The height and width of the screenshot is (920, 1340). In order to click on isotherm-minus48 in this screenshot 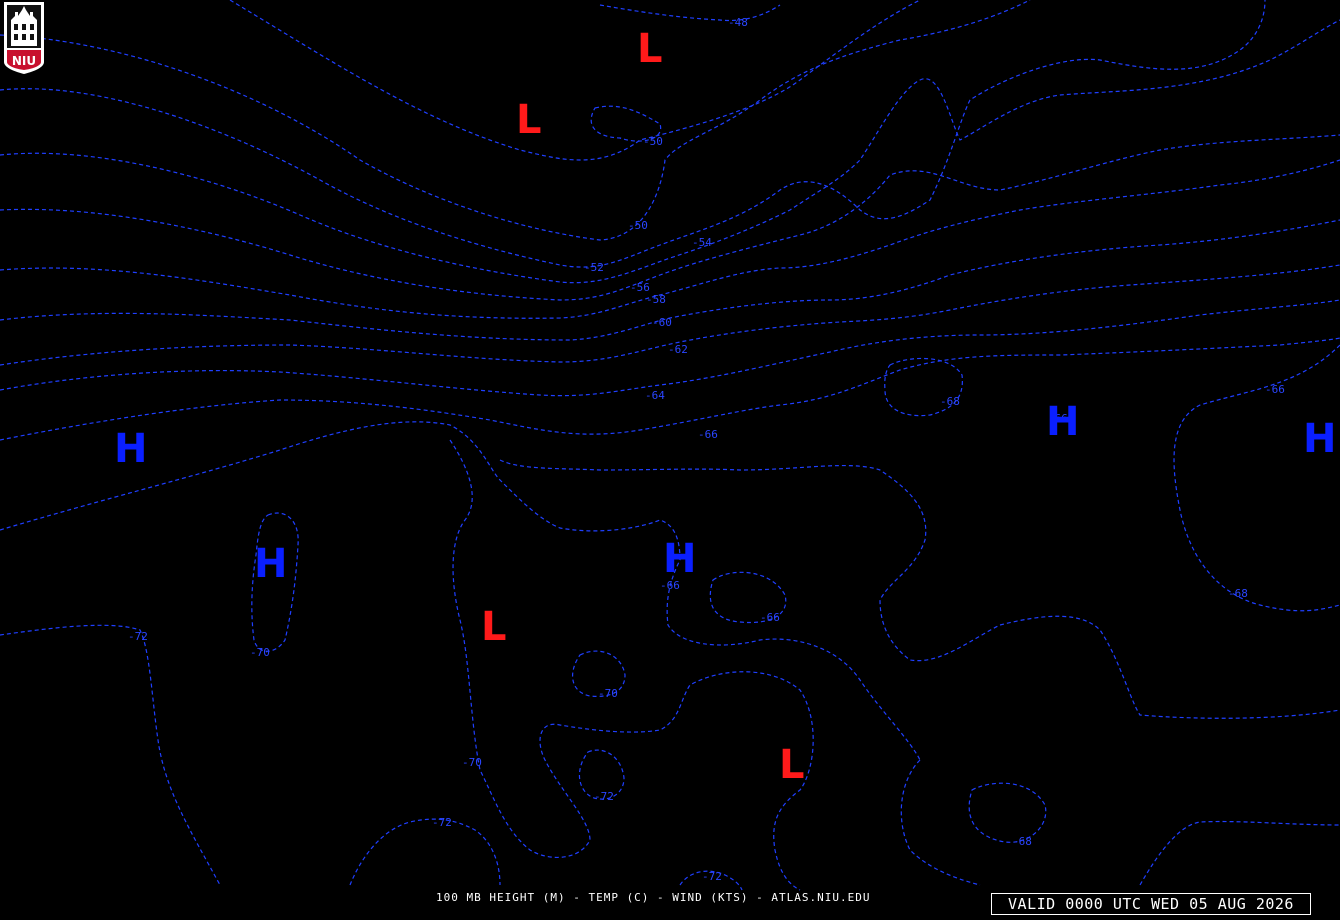, I will do `click(690, 13)`.